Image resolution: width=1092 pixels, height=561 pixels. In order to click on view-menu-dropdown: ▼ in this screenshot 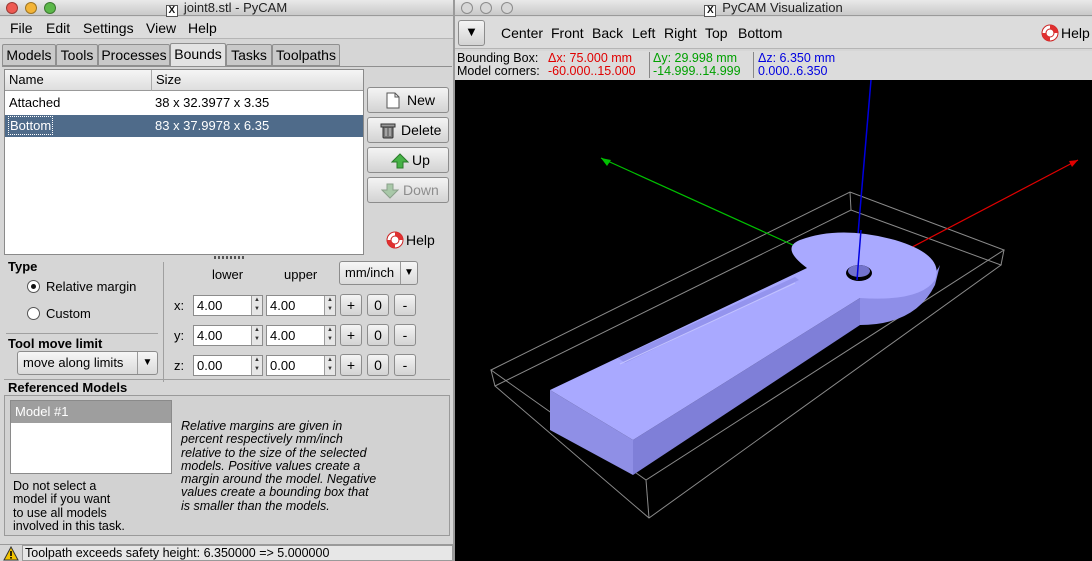, I will do `click(471, 33)`.